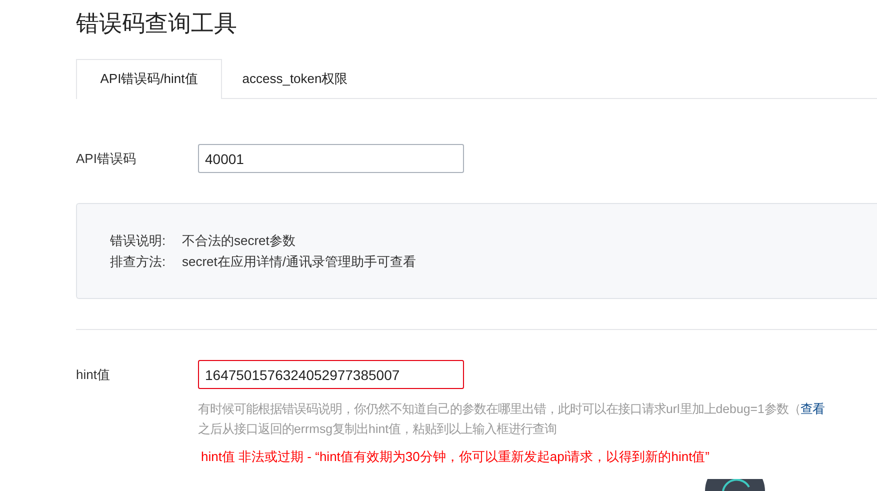 Image resolution: width=877 pixels, height=491 pixels. What do you see at coordinates (138, 262) in the screenshot?
I see `result-label: 排查方法:` at bounding box center [138, 262].